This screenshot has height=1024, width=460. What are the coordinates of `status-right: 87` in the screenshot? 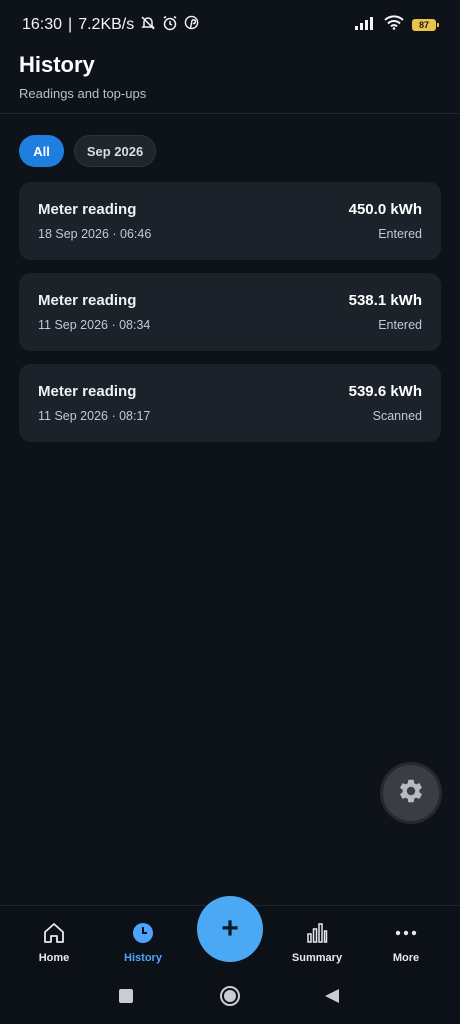 It's located at (396, 25).